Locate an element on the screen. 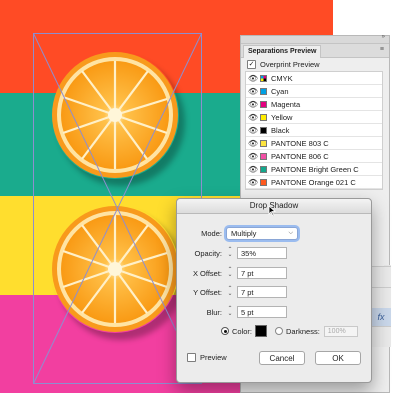 The width and height of the screenshot is (400, 393). separation-name: PANTONE Bright Green C is located at coordinates (315, 169).